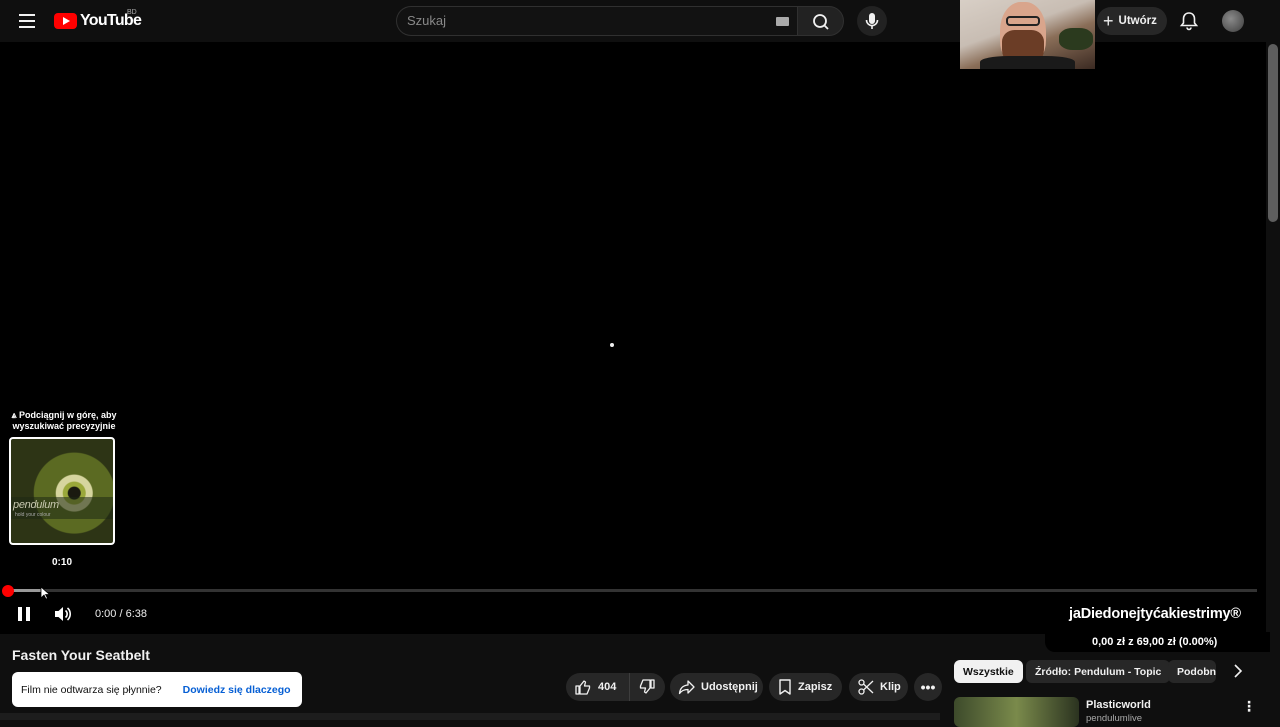 The image size is (1280, 727). What do you see at coordinates (1155, 642) in the screenshot?
I see `donation-goal-text: 0,00 zł z 69,00 zł (0.00%)` at bounding box center [1155, 642].